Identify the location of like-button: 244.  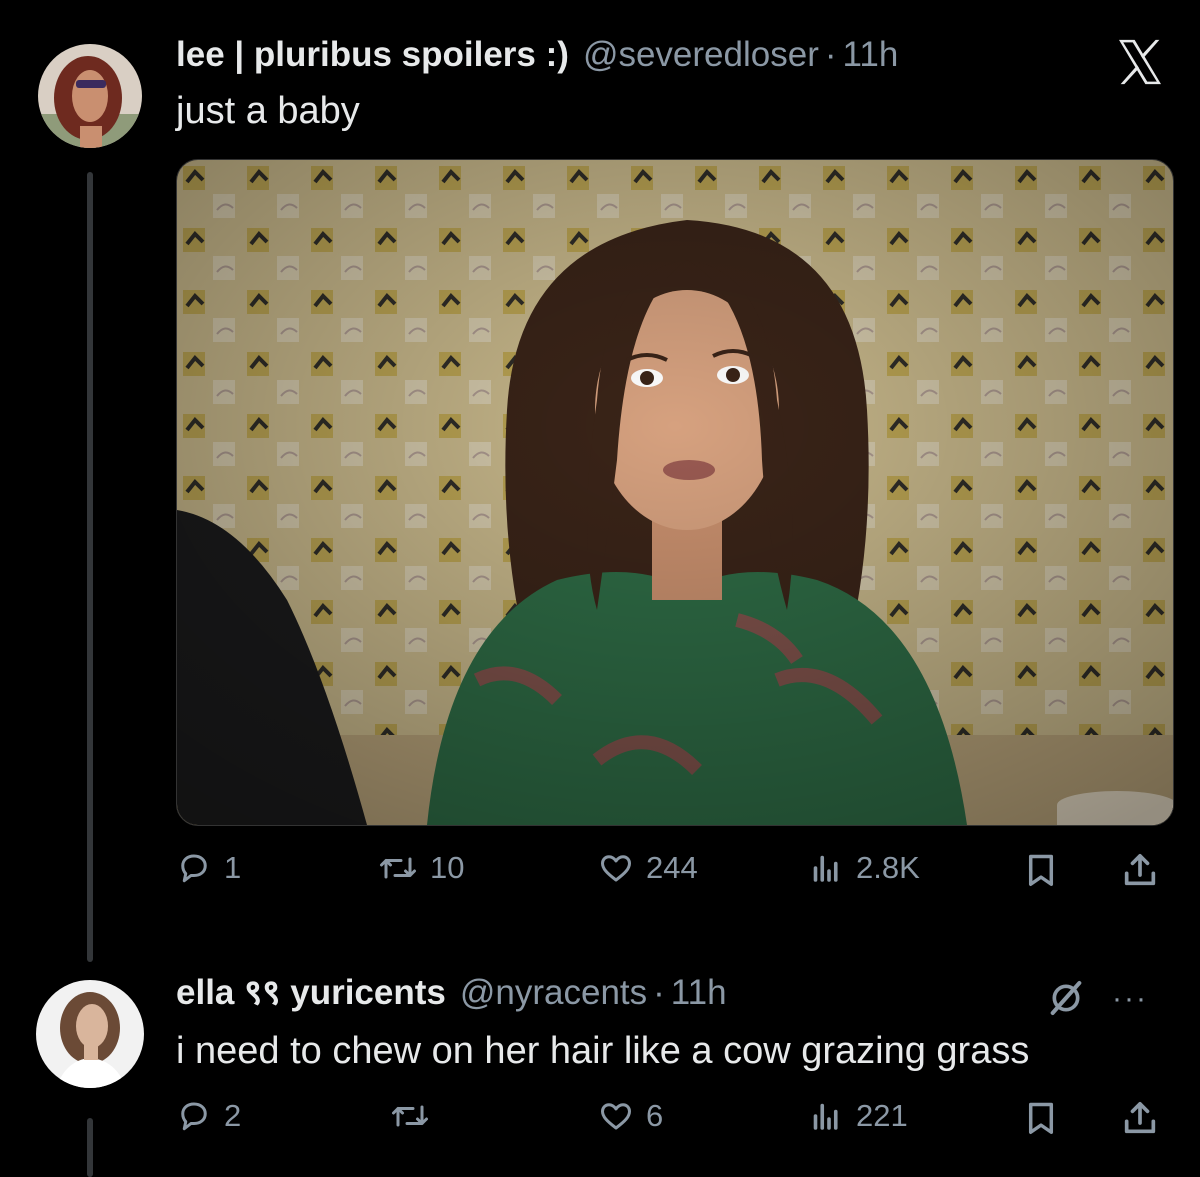
(648, 868).